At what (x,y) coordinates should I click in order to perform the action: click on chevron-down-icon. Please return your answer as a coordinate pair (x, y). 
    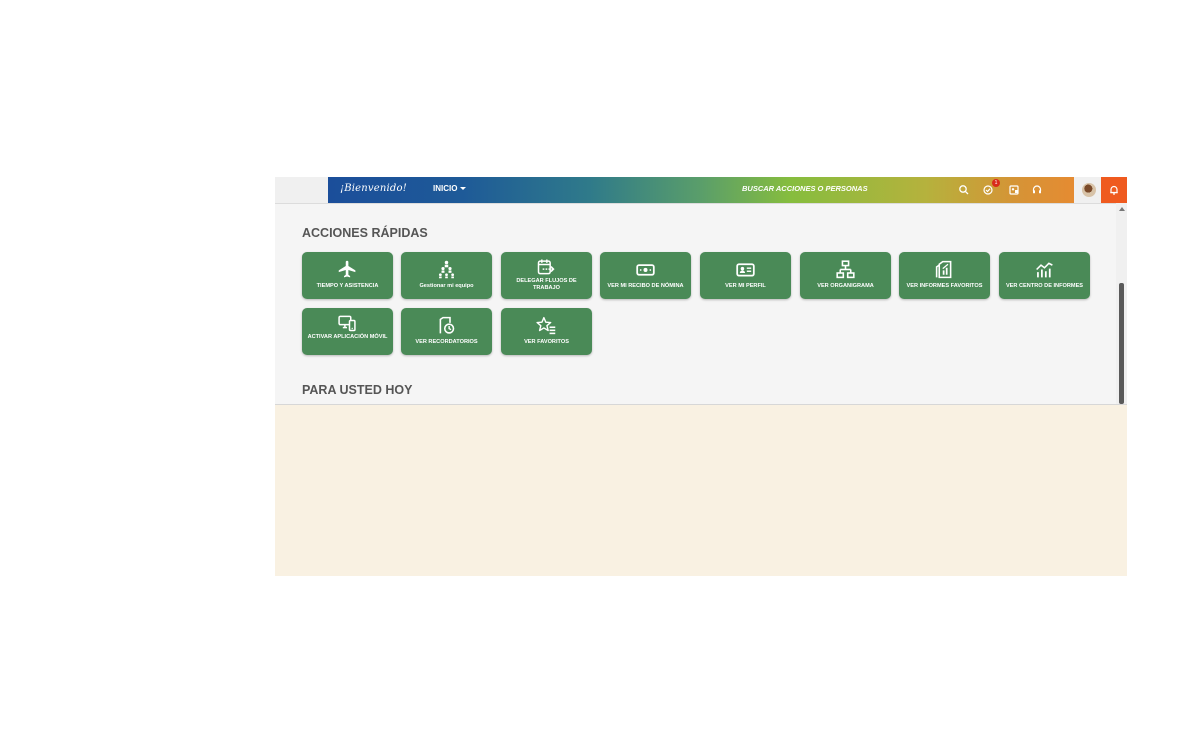
    Looking at the image, I should click on (463, 189).